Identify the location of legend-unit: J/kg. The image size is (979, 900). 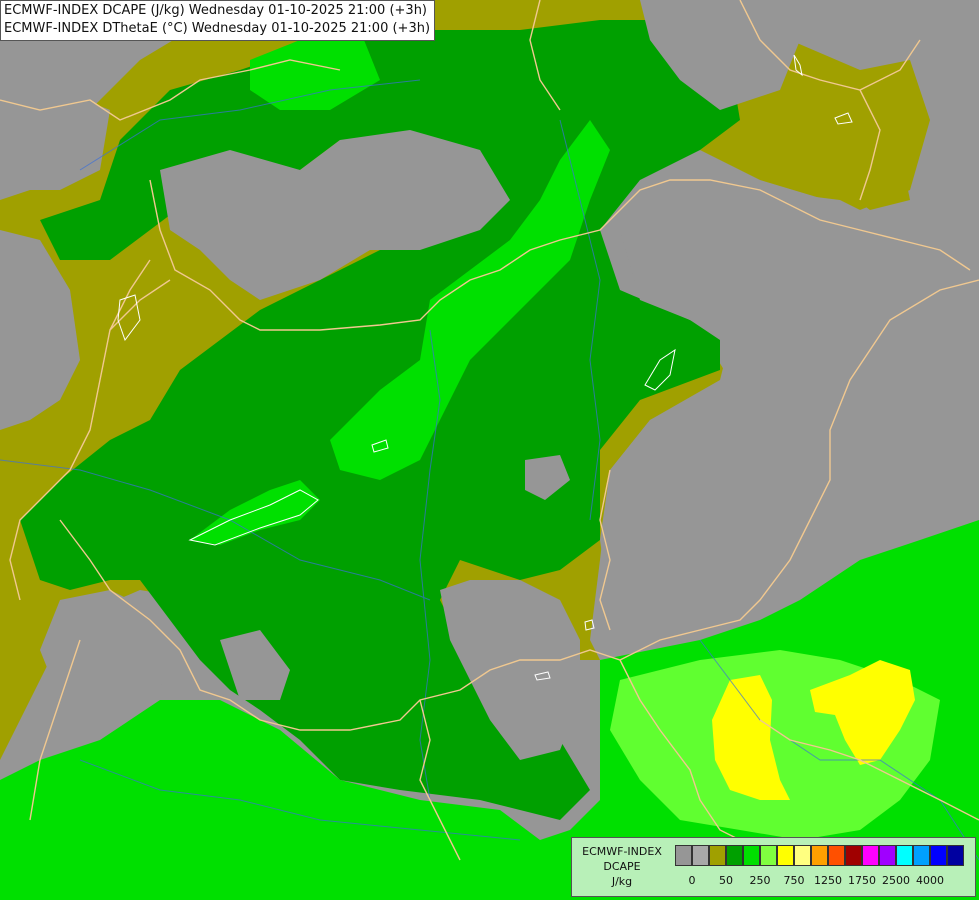
(622, 881).